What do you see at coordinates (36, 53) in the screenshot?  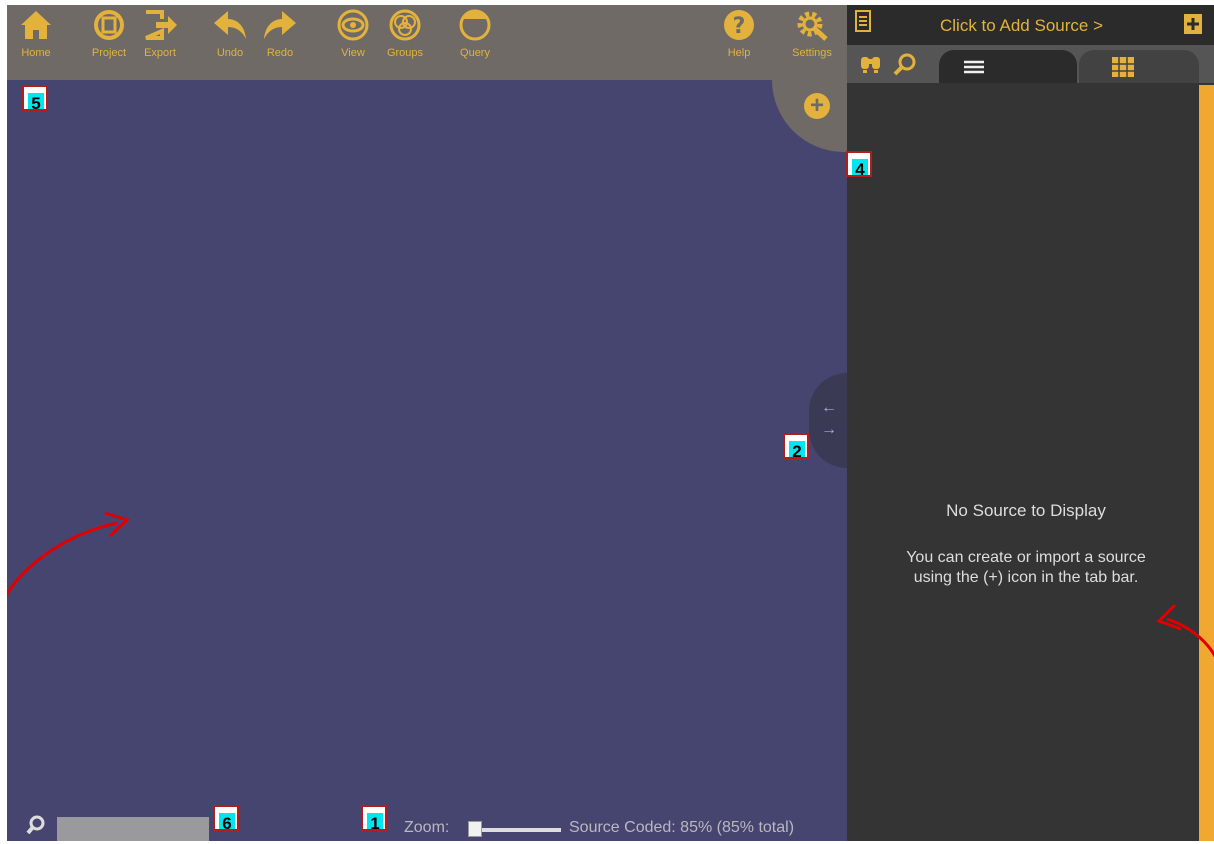 I see `home-label: Home` at bounding box center [36, 53].